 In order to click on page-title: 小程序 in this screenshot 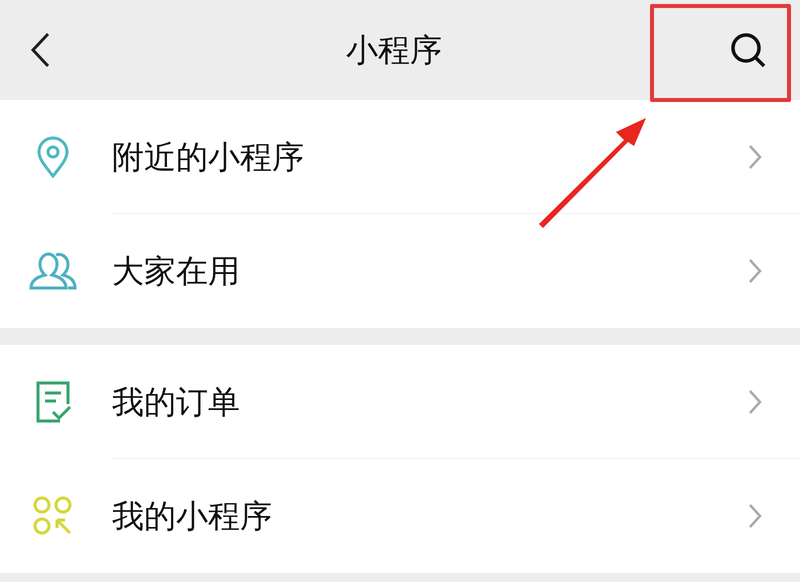, I will do `click(394, 50)`.